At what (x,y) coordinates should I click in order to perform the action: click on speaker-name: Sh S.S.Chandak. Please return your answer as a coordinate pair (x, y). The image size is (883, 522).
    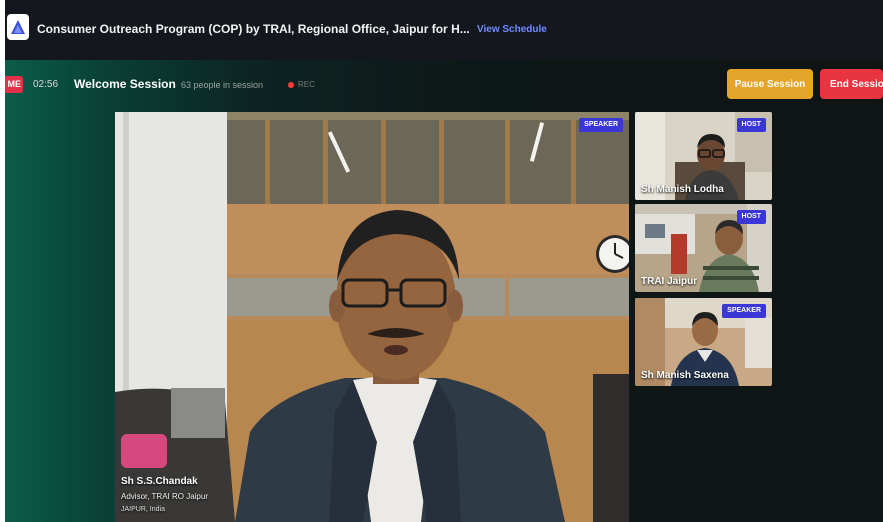
    Looking at the image, I should click on (159, 481).